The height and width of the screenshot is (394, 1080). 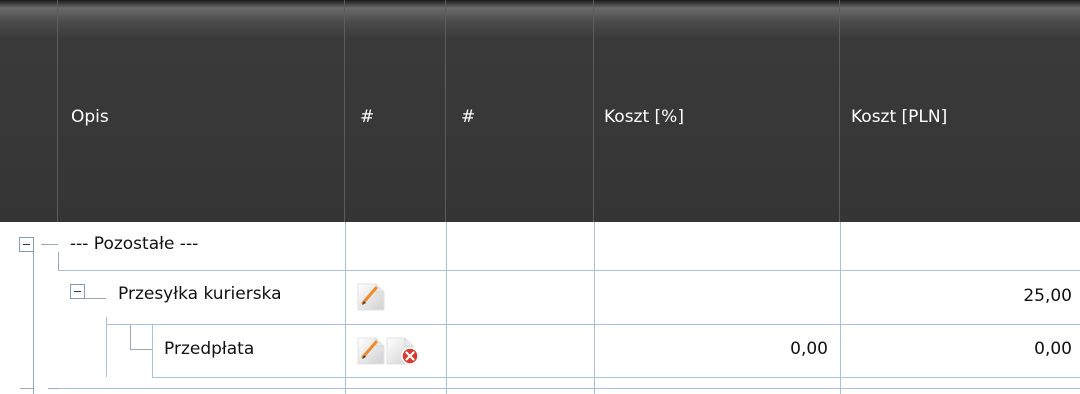 What do you see at coordinates (1047, 296) in the screenshot?
I see `koszt-pln-value: 25,00` at bounding box center [1047, 296].